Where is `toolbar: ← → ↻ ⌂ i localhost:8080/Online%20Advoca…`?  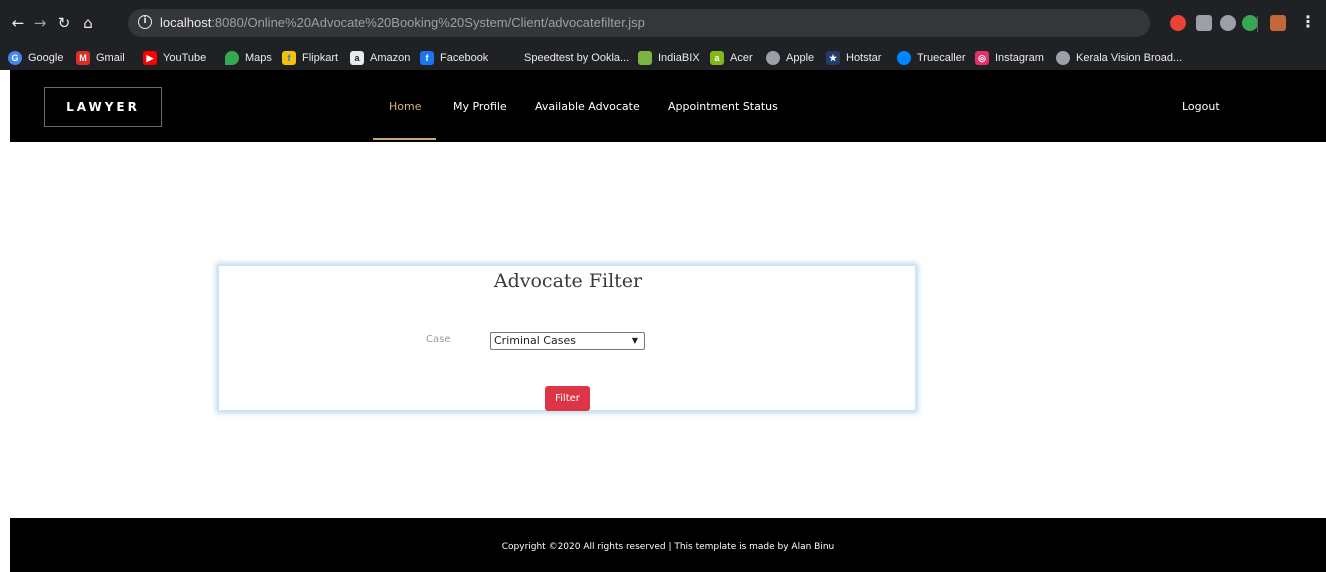 toolbar: ← → ↻ ⌂ i localhost:8080/Online%20Advoca… is located at coordinates (663, 23).